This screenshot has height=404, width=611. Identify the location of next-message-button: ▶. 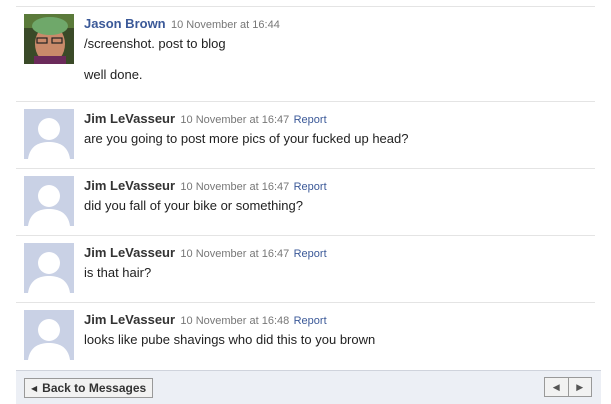
(579, 387).